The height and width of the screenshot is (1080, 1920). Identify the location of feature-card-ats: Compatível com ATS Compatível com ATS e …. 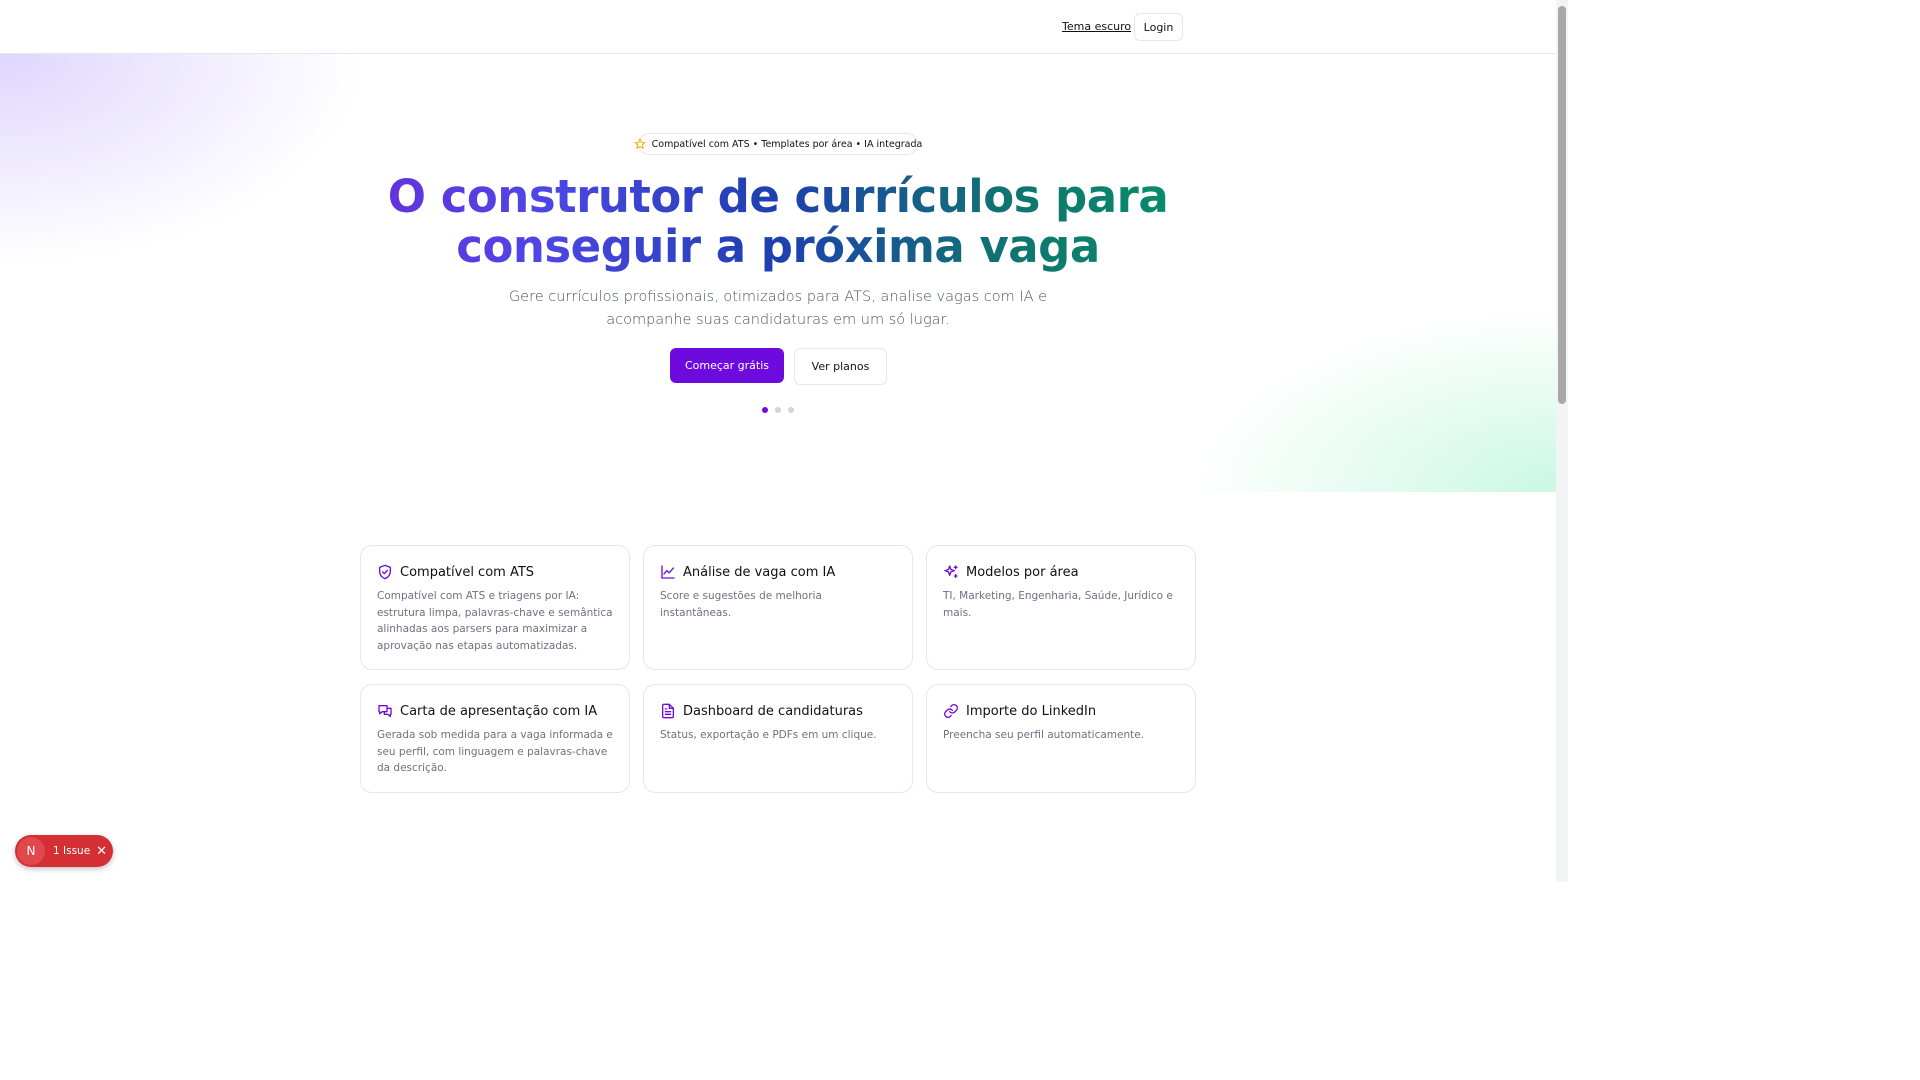
(495, 607).